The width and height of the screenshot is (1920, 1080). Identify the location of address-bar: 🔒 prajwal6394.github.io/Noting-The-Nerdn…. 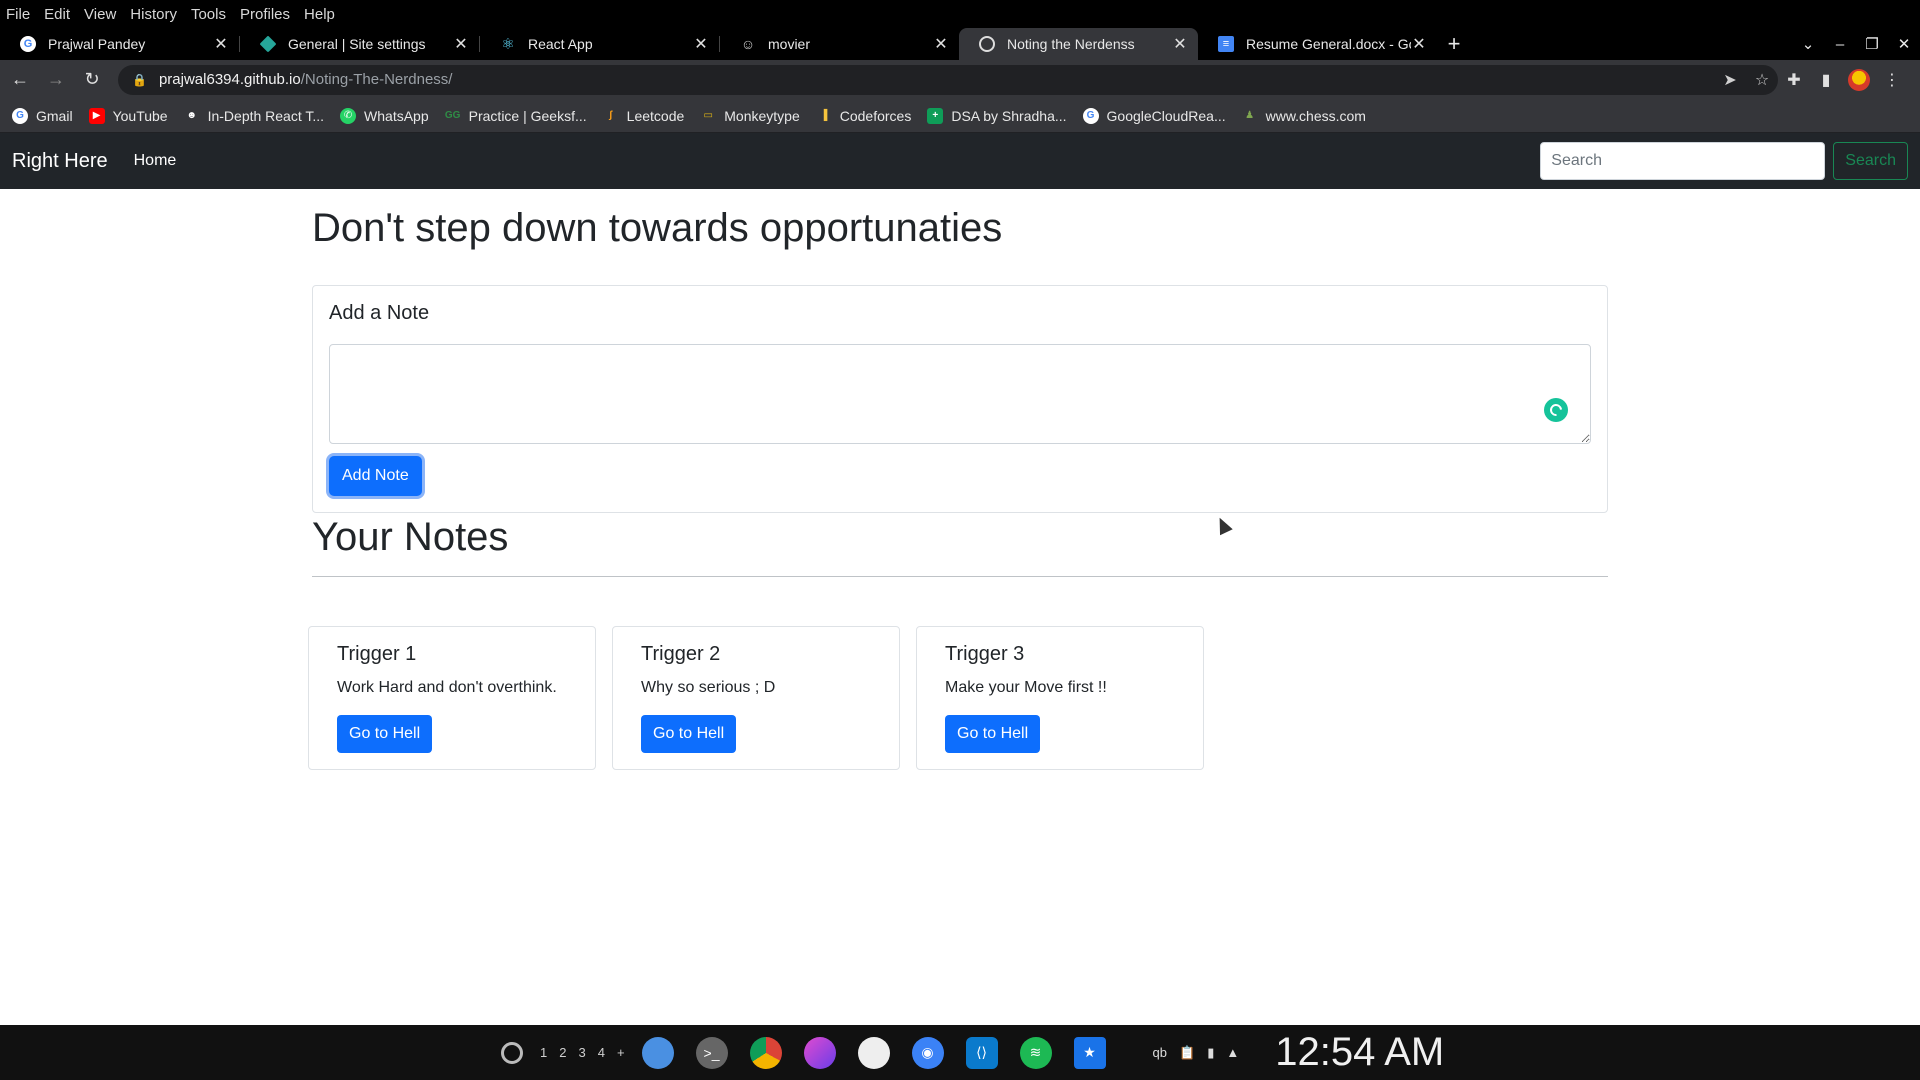
(948, 79).